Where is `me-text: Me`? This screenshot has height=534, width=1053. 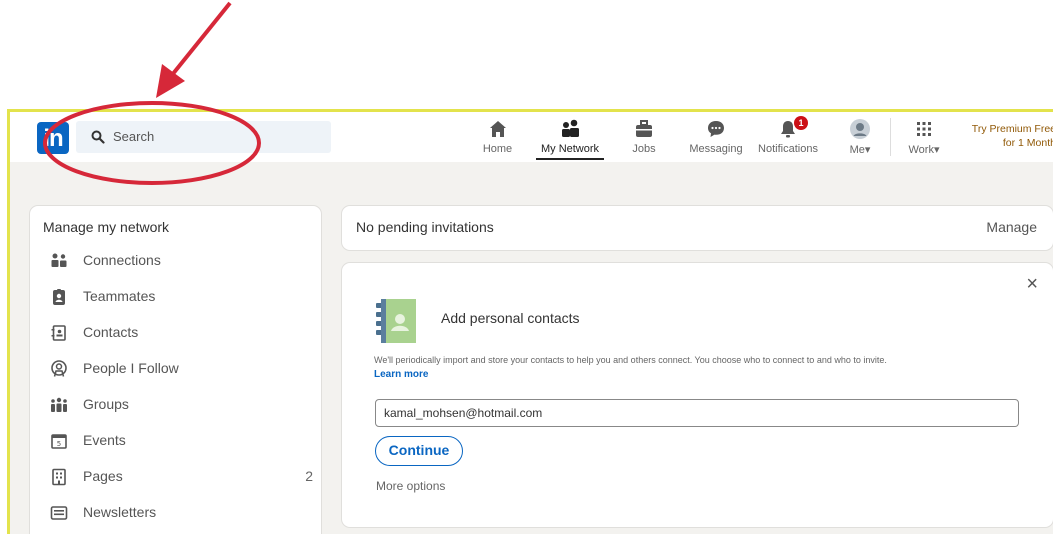 me-text: Me is located at coordinates (857, 150).